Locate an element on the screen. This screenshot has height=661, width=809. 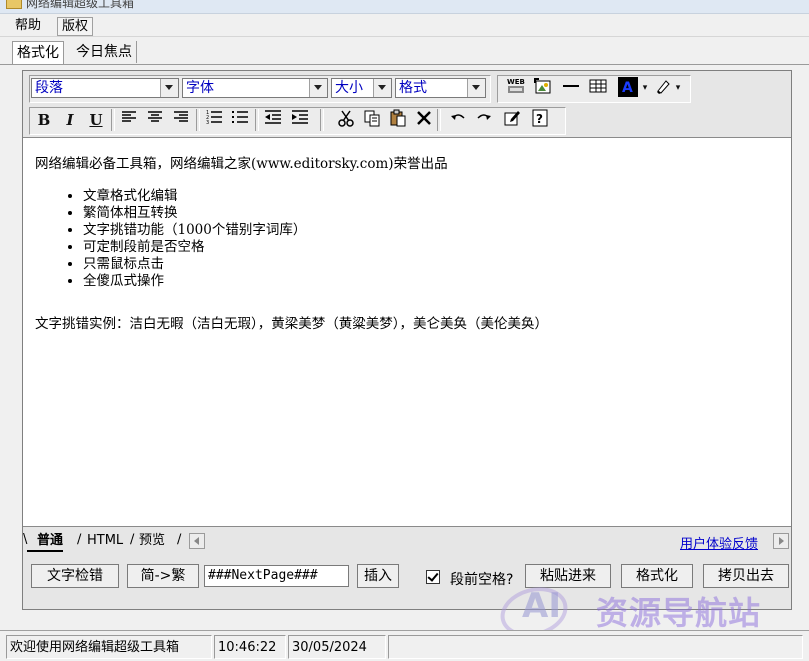
example-text: 文字挑错实例：洁白无暇（洁白无瑕），黄梁美梦（黄粱美梦），美仑美奂（美伦美奂） is located at coordinates (291, 324).